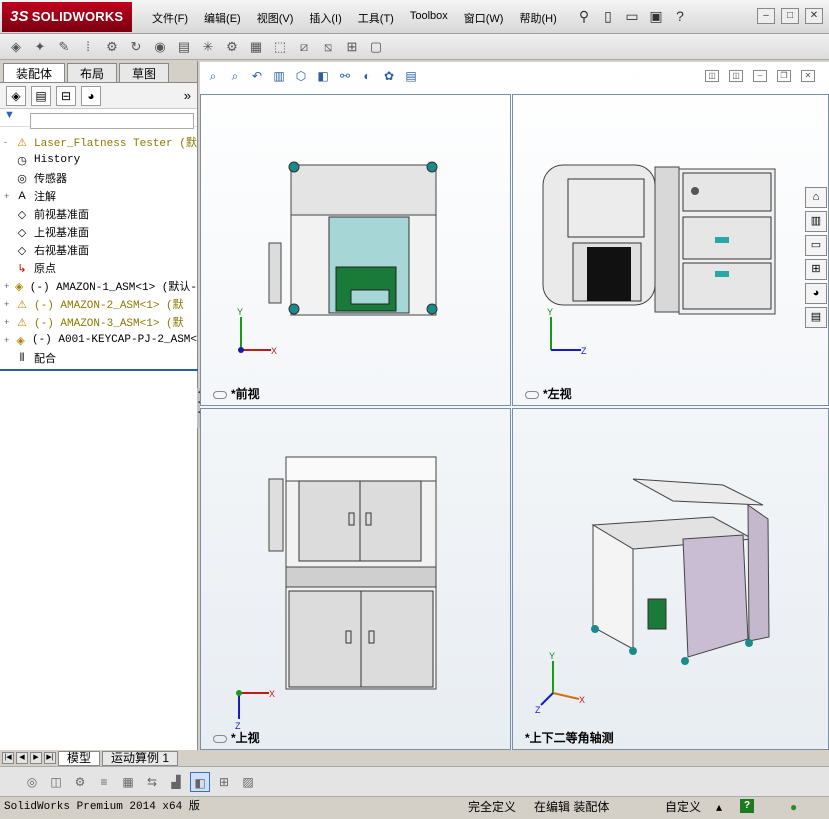  What do you see at coordinates (719, 807) in the screenshot?
I see `units-dropdown-icon: ▴` at bounding box center [719, 807].